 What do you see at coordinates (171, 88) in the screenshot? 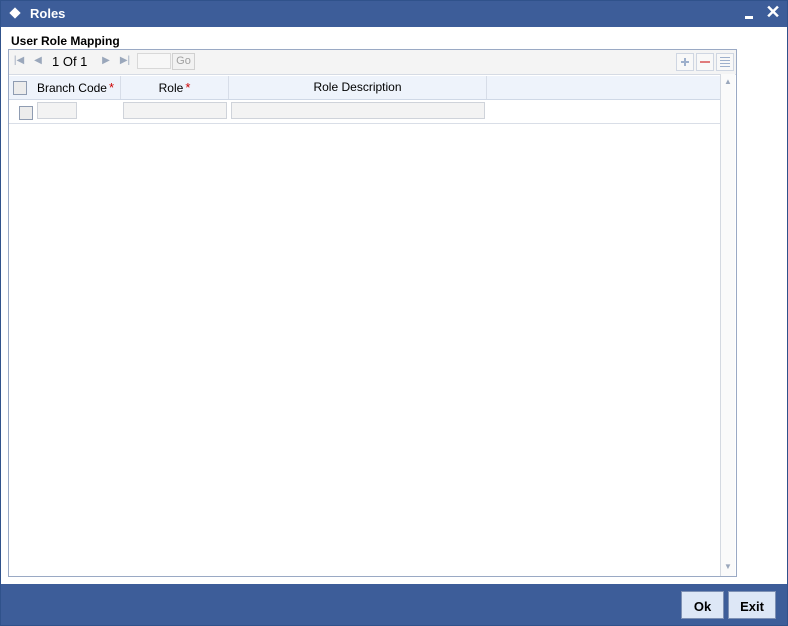
I see `column-header-label: Role` at bounding box center [171, 88].